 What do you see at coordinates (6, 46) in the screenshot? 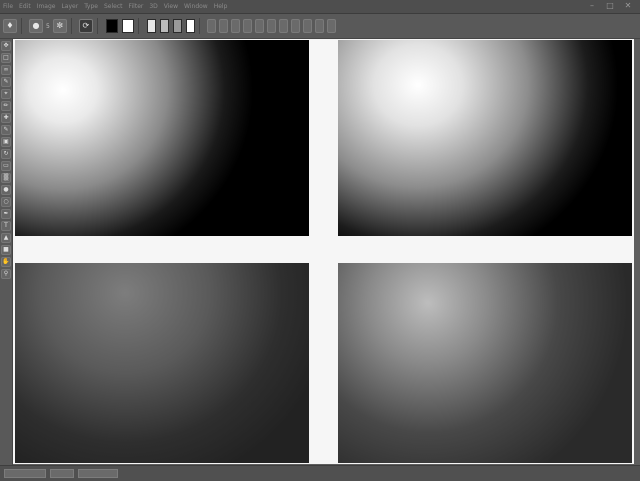
I see `move-tool-icon: ✥` at bounding box center [6, 46].